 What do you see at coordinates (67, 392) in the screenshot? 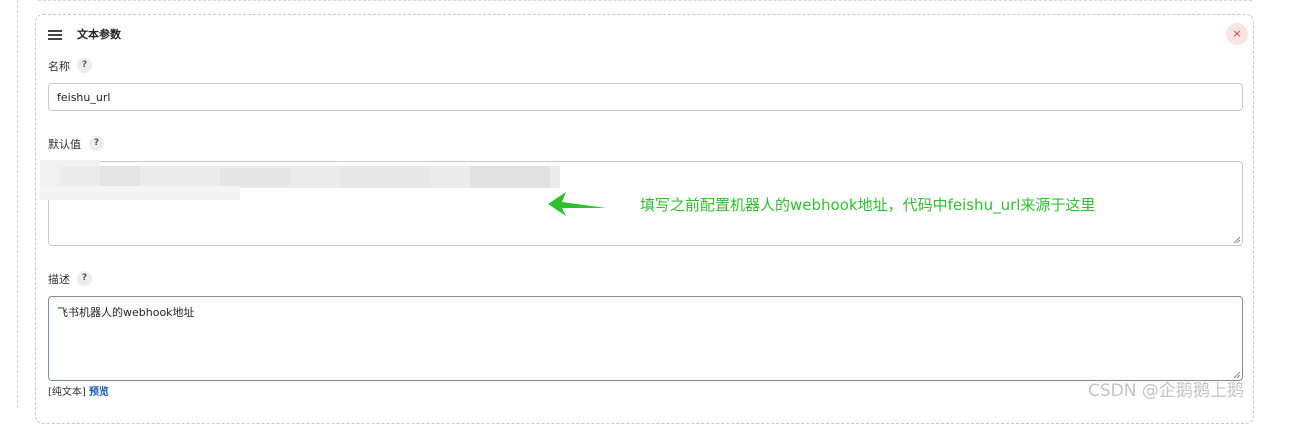
I see `plain-text-label: [纯文本]` at bounding box center [67, 392].